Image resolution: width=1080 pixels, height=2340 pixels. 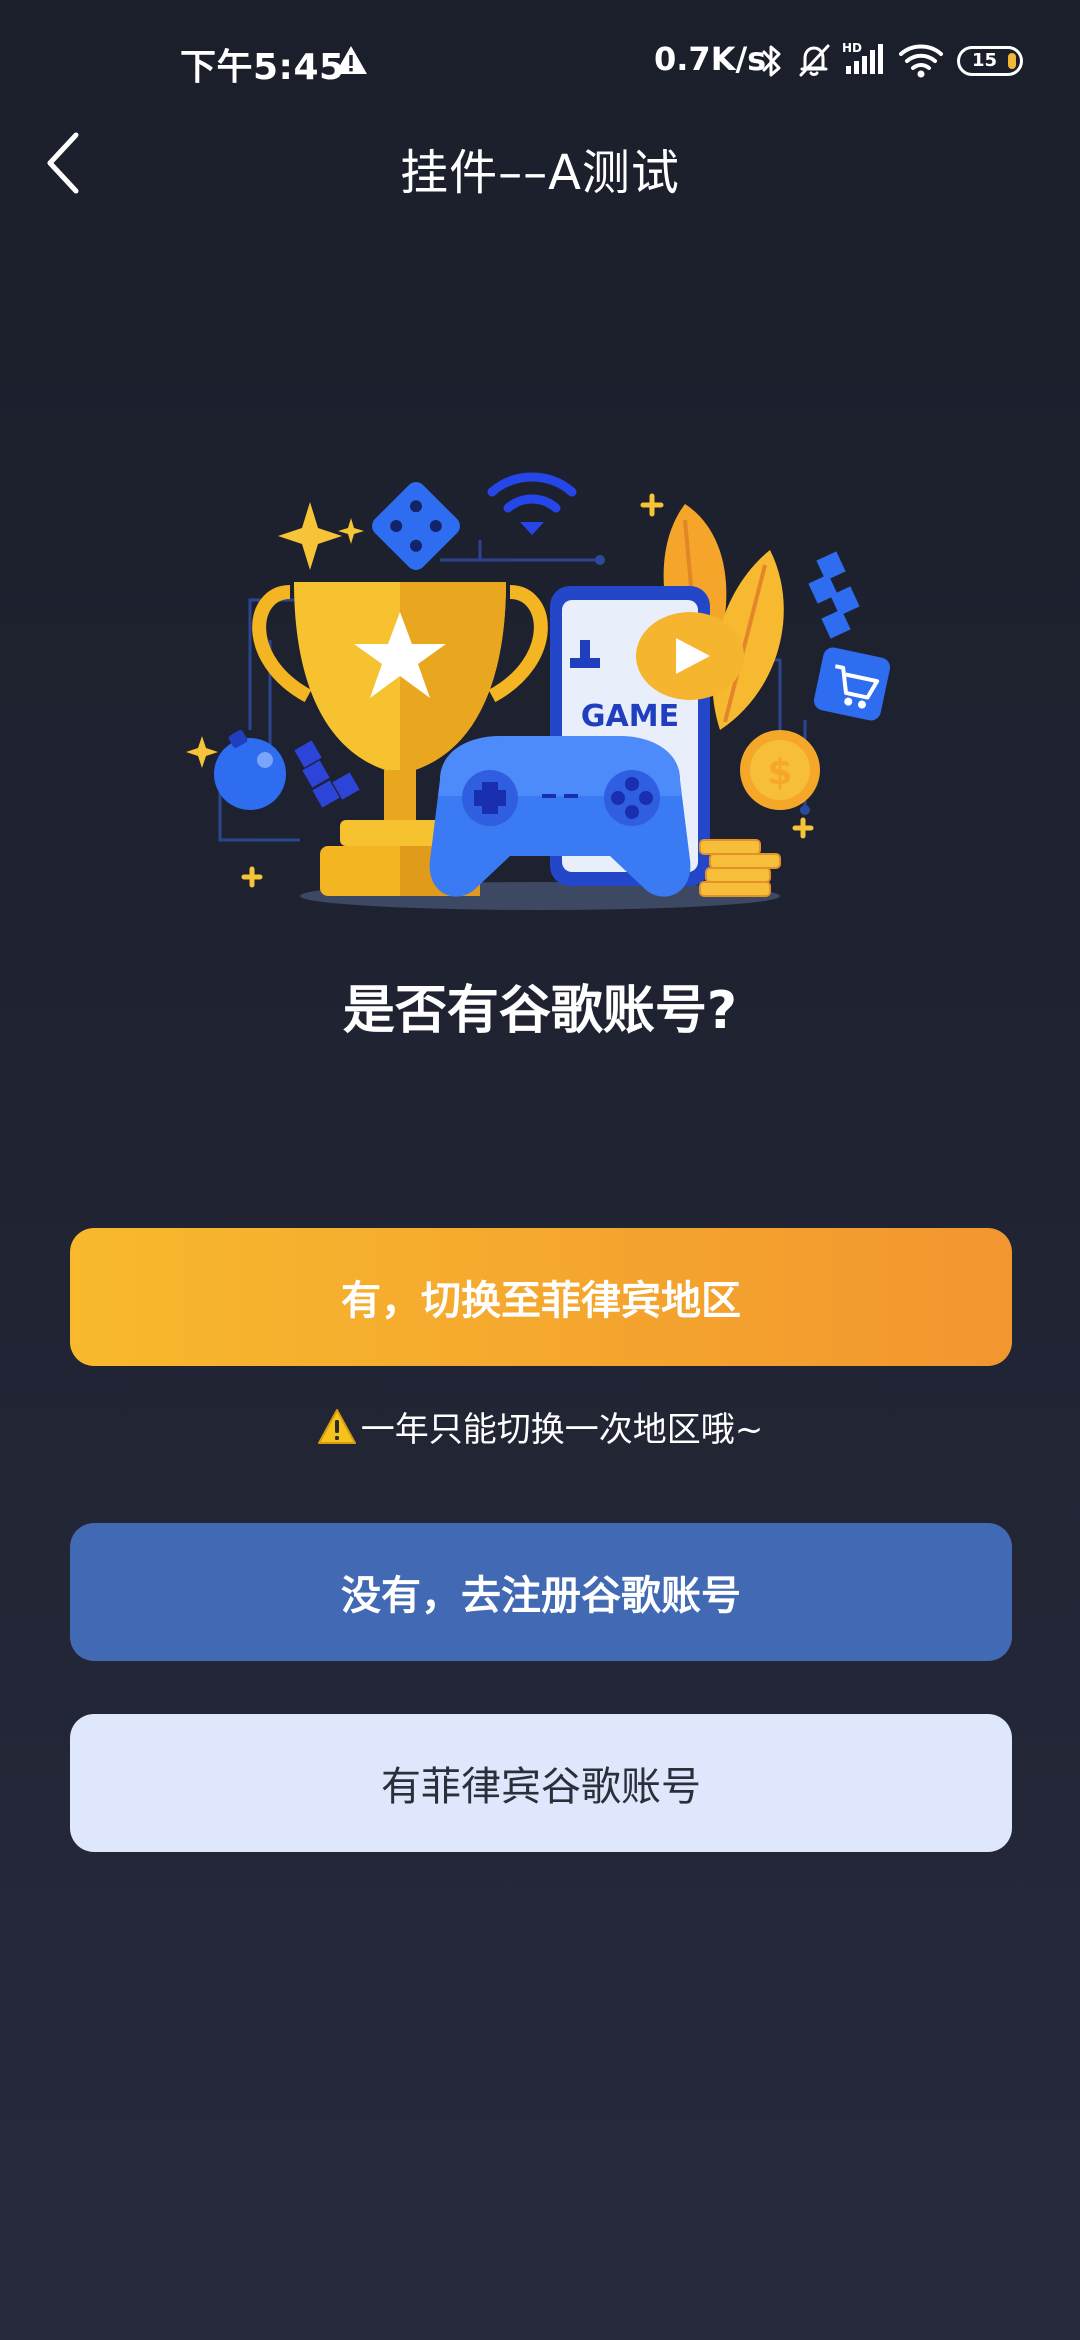 What do you see at coordinates (814, 60) in the screenshot?
I see `mute-icon` at bounding box center [814, 60].